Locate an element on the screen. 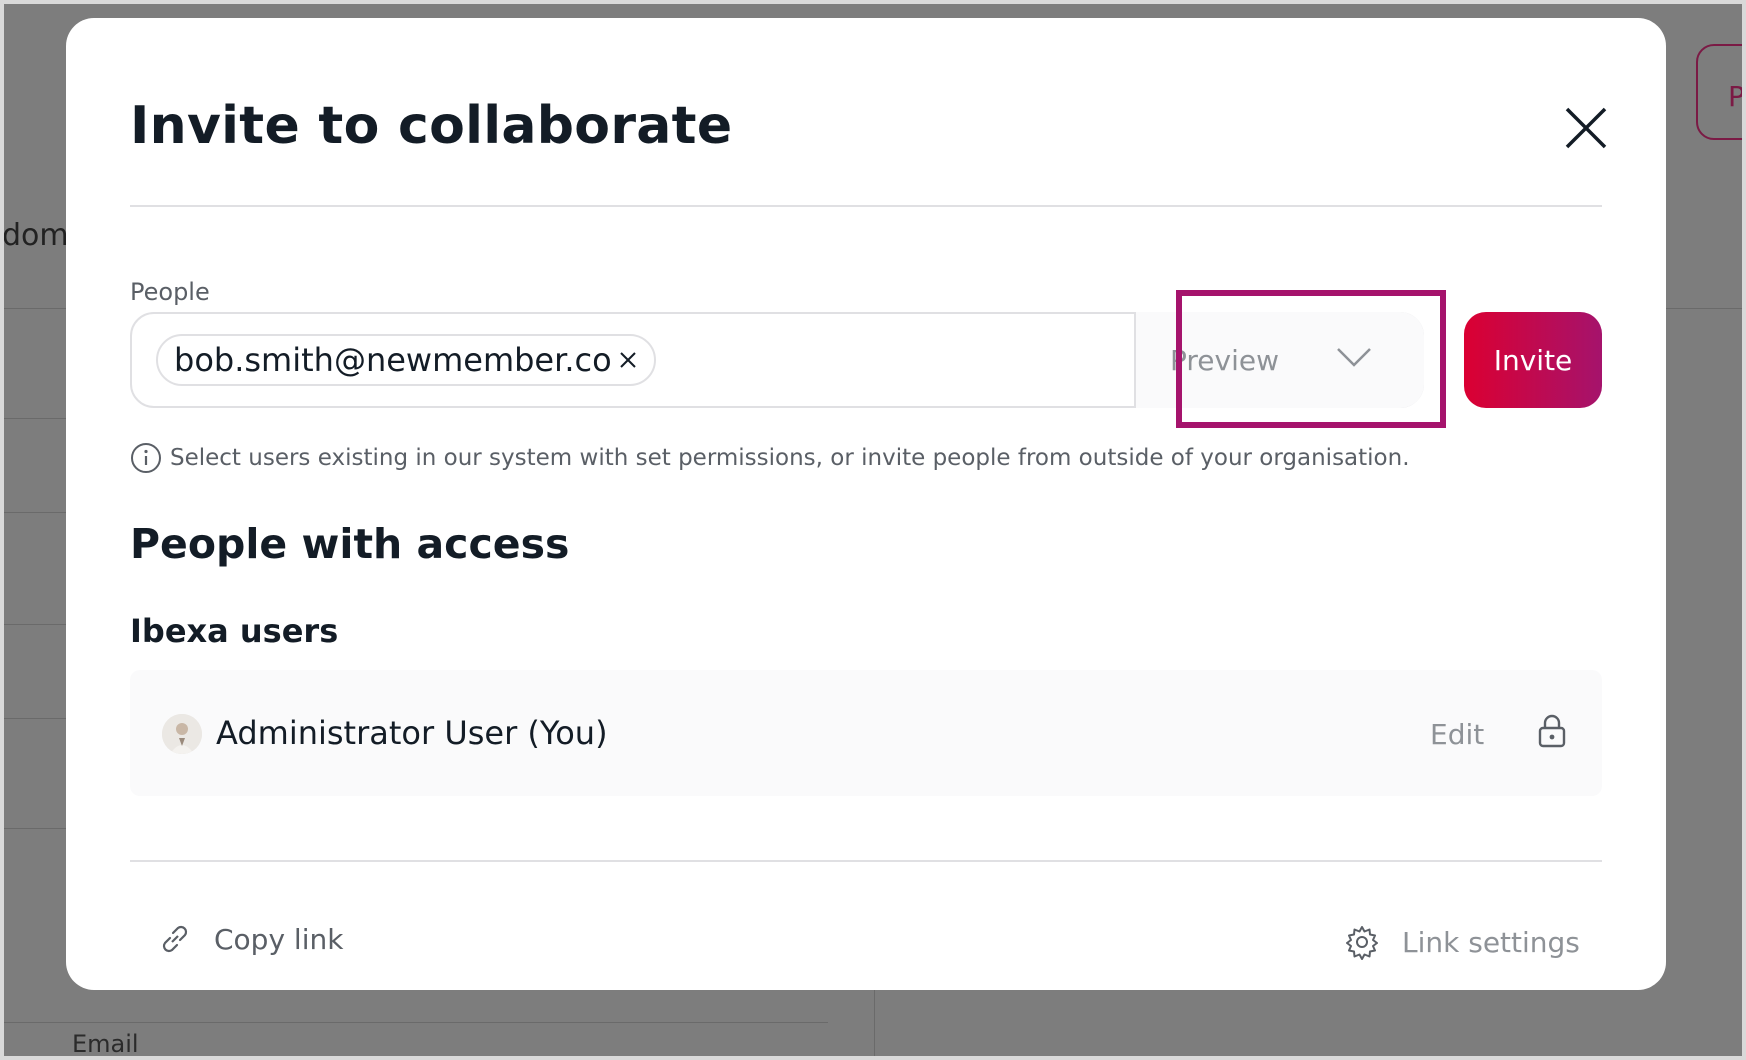 The width and height of the screenshot is (1746, 1060). gear-icon is located at coordinates (1362, 942).